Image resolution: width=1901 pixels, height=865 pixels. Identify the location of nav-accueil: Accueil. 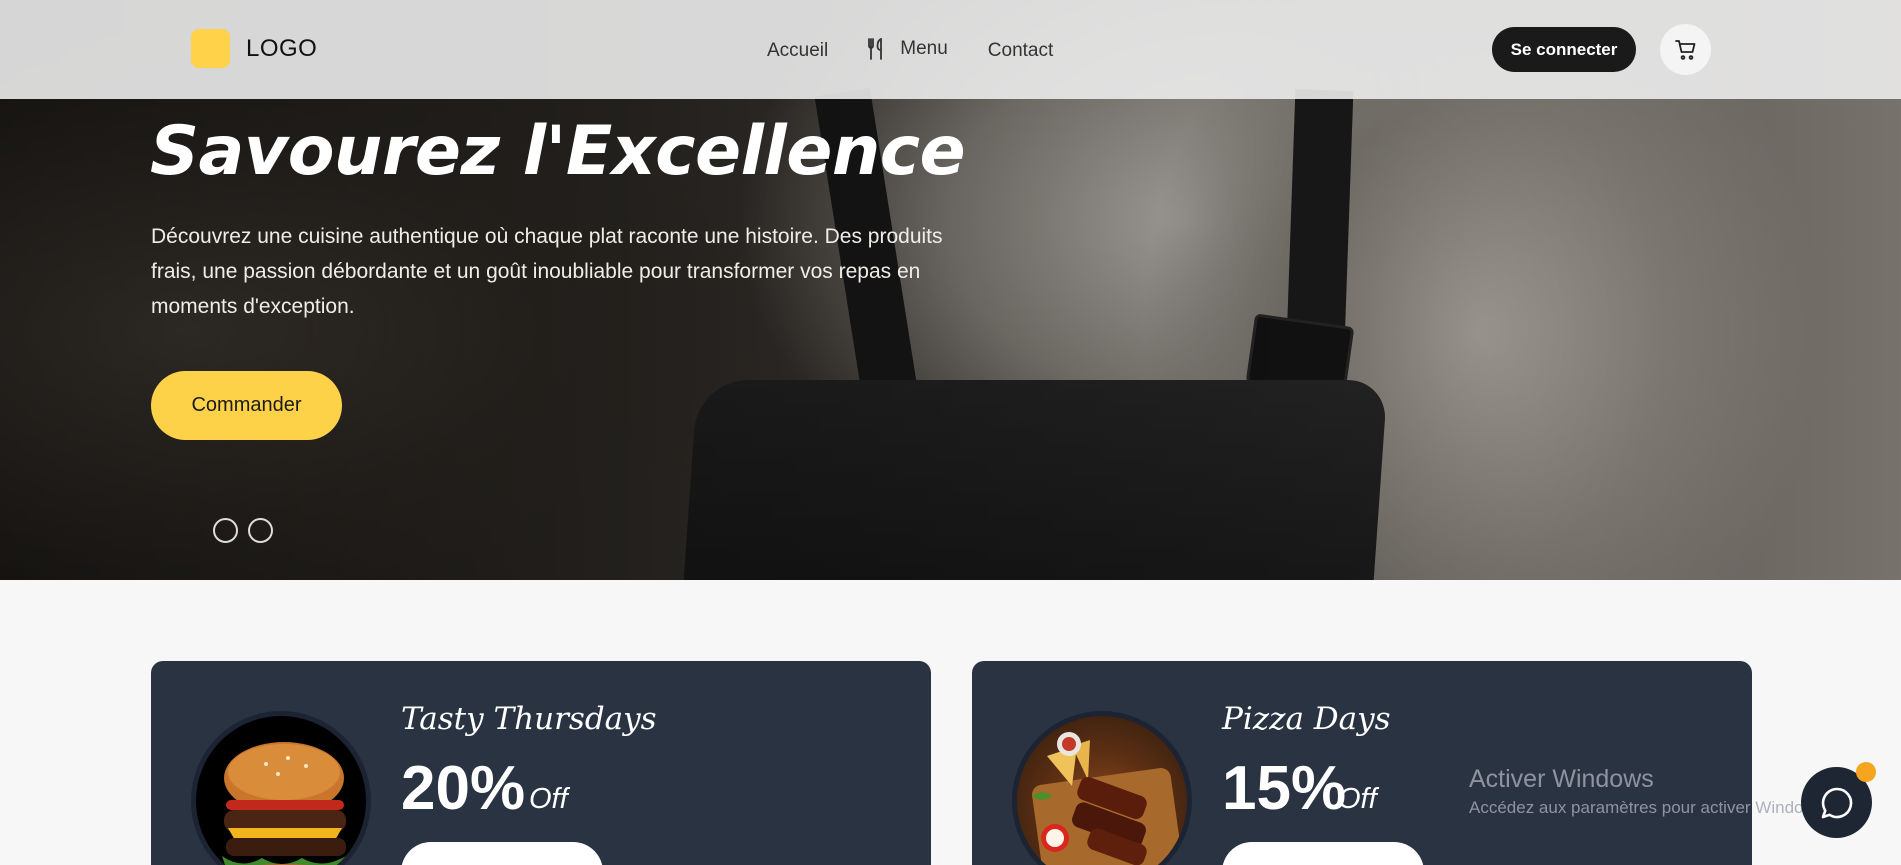
(797, 51).